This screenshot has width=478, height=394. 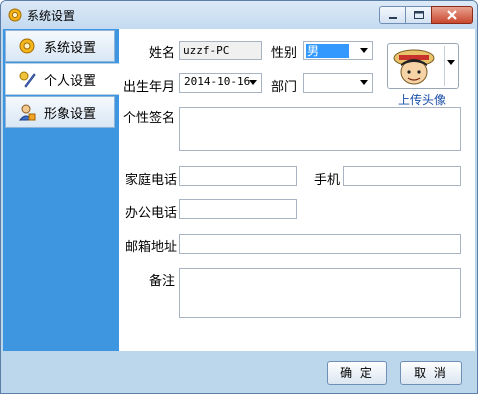 I want to click on birth-date-value: 2014-10-16, so click(x=217, y=81).